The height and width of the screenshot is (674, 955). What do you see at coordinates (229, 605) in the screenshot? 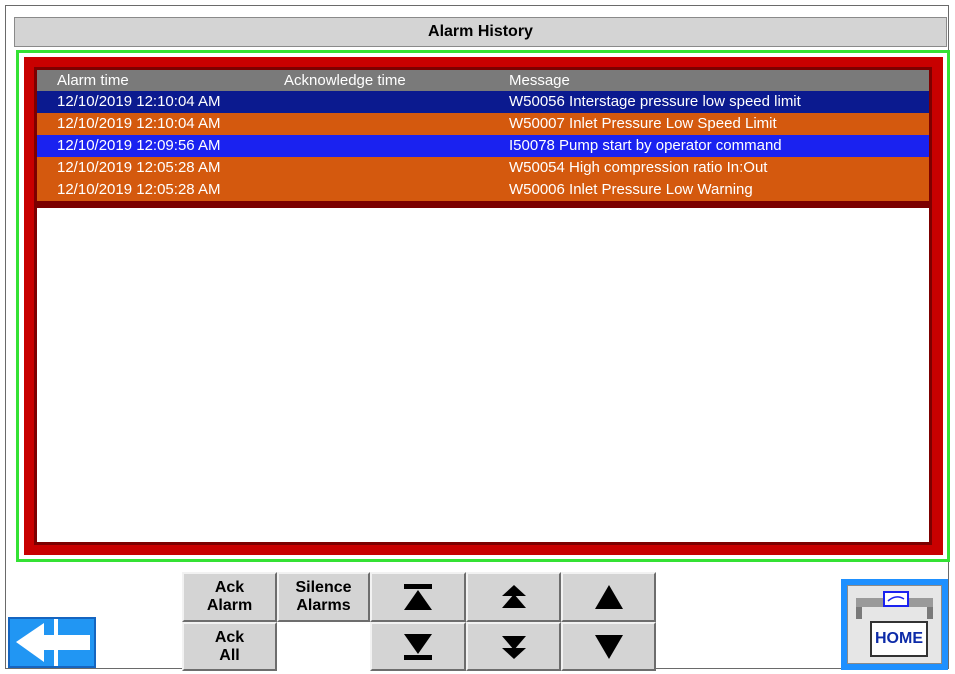
I see `ack-alarm-label-2: Alarm` at bounding box center [229, 605].